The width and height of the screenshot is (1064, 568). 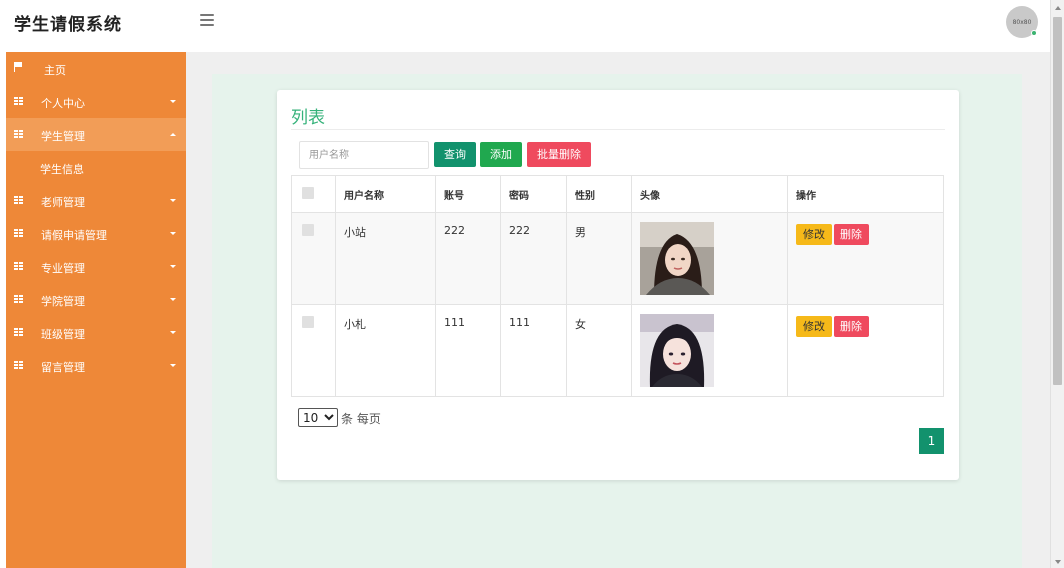 I want to click on gender-cell: 女, so click(x=599, y=350).